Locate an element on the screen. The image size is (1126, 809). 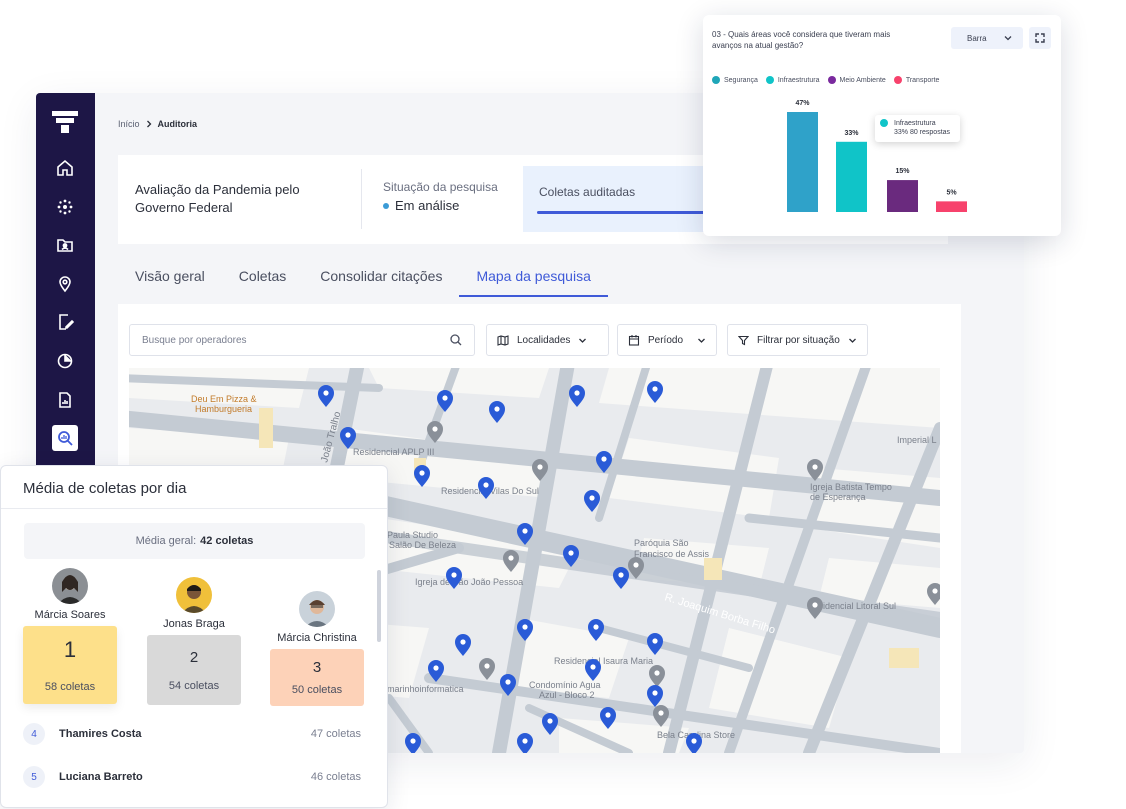
filter-icon is located at coordinates (743, 340).